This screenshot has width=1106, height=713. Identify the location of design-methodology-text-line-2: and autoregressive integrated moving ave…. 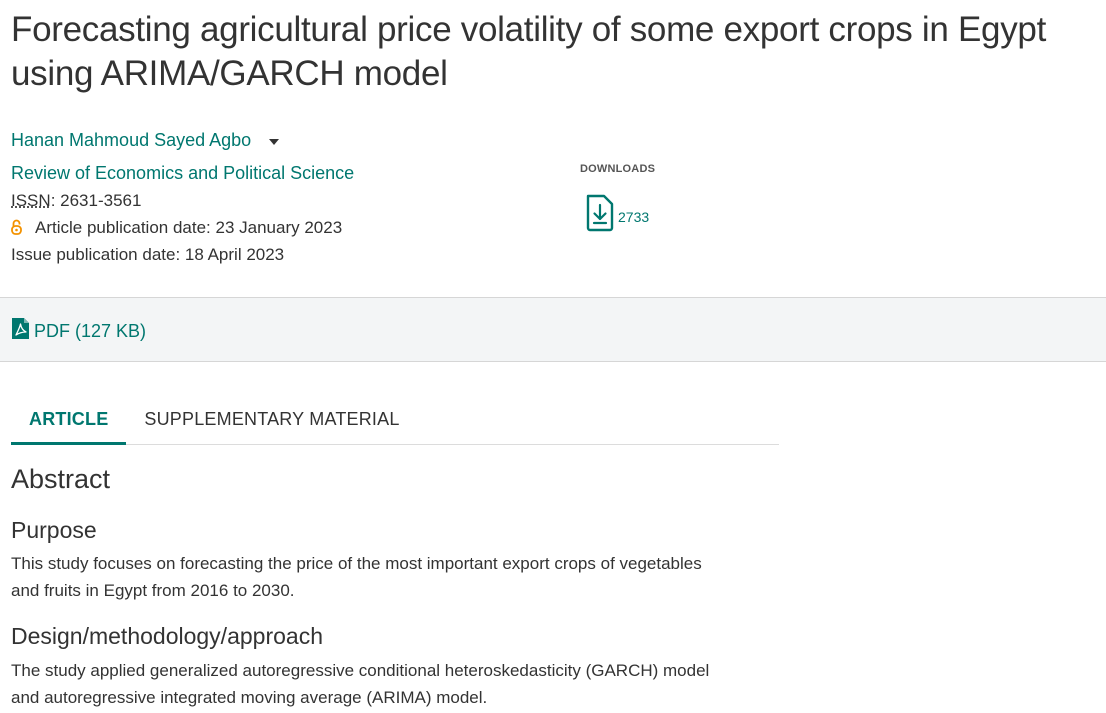
(249, 697).